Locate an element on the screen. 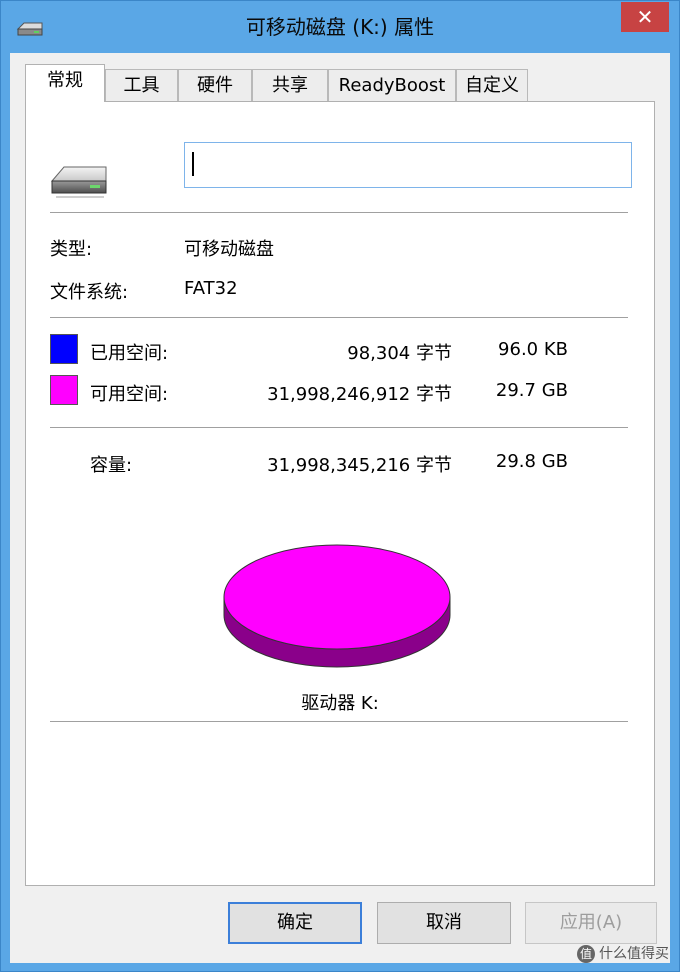 This screenshot has width=680, height=972. title-bar: 可移动磁盘 (K:) 属性 ✕ is located at coordinates (340, 27).